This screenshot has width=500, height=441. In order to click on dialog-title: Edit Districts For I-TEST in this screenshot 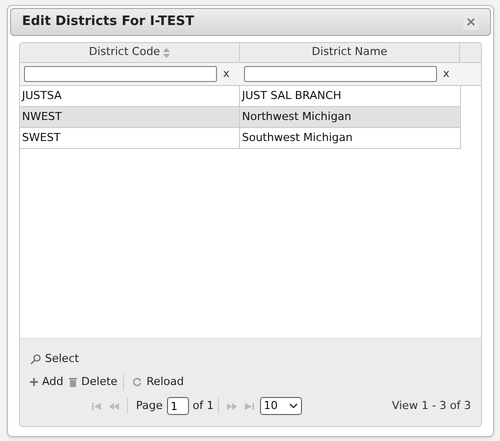, I will do `click(108, 22)`.